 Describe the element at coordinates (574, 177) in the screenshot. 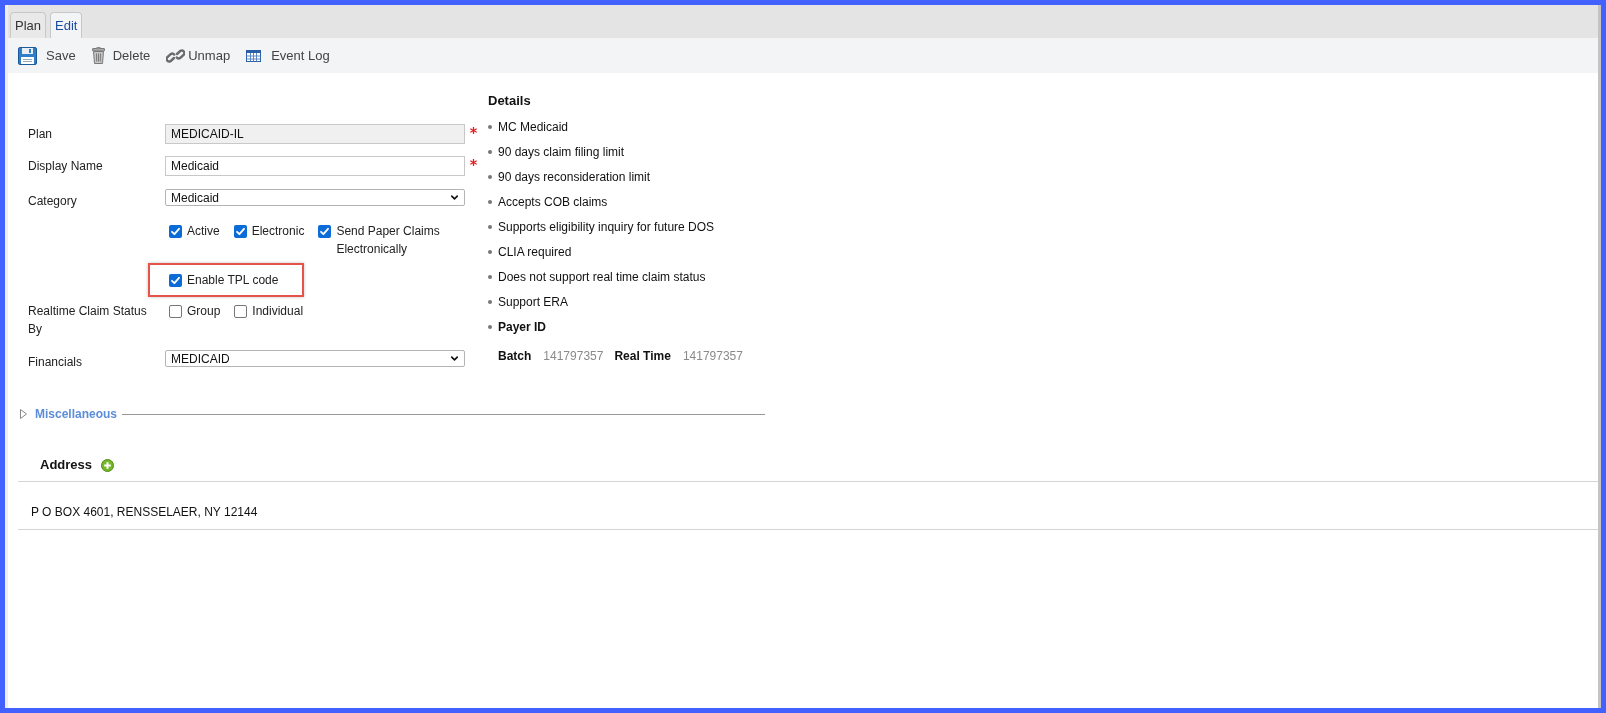

I see `detail-item: 90 days reconsideration limit` at that location.